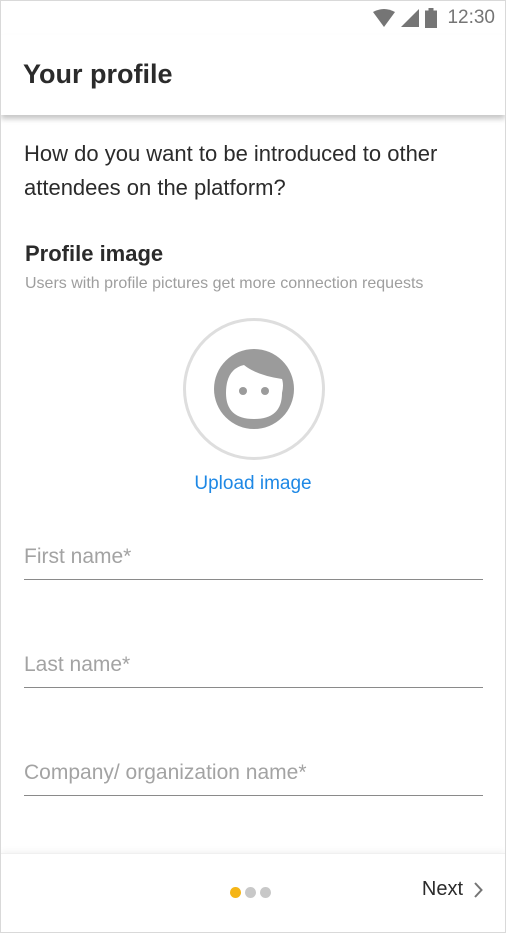  Describe the element at coordinates (253, 75) in the screenshot. I see `app-bar: Your profile` at that location.